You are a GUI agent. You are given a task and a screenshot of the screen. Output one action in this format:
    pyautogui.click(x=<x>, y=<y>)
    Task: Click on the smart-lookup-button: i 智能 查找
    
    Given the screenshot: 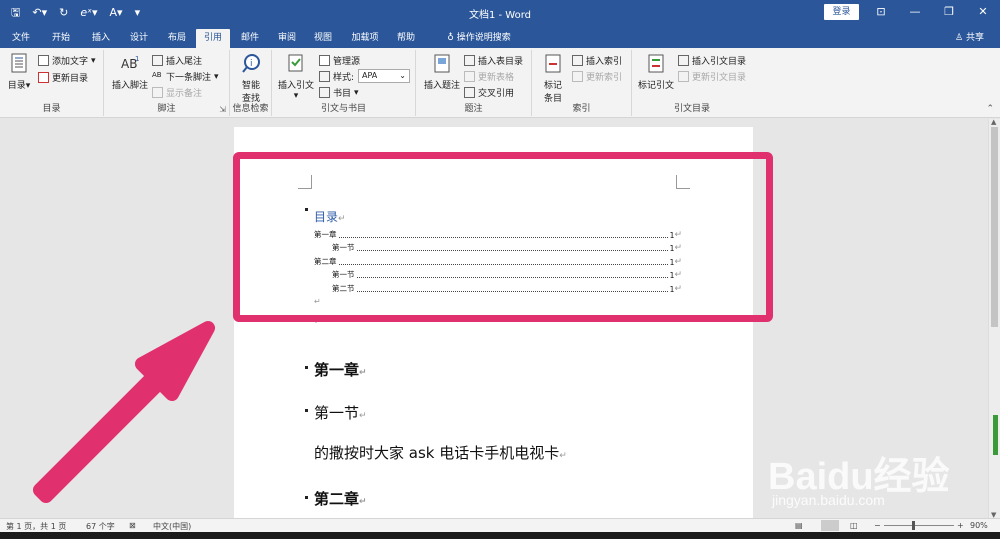 What is the action you would take?
    pyautogui.click(x=251, y=78)
    